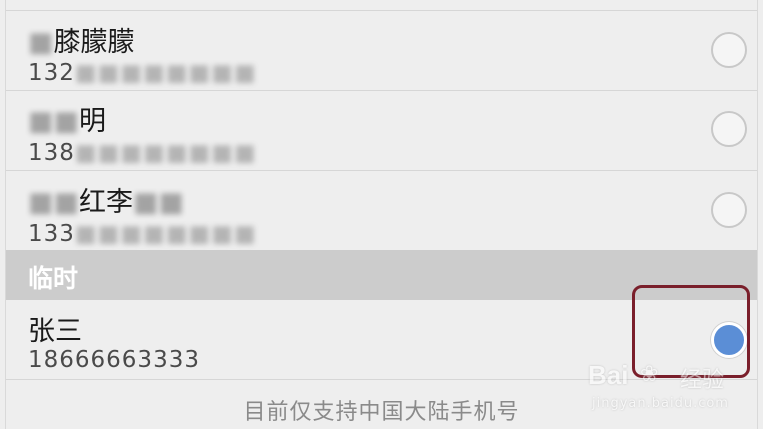 The width and height of the screenshot is (763, 429). Describe the element at coordinates (649, 374) in the screenshot. I see `paw-icon: ❀` at that location.